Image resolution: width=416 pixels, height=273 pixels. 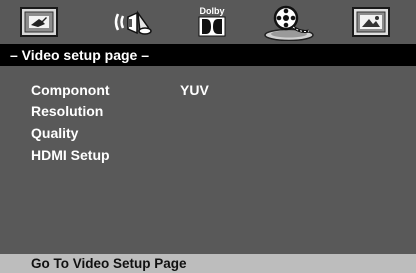 I want to click on dolby-label: Dolby, so click(x=211, y=11).